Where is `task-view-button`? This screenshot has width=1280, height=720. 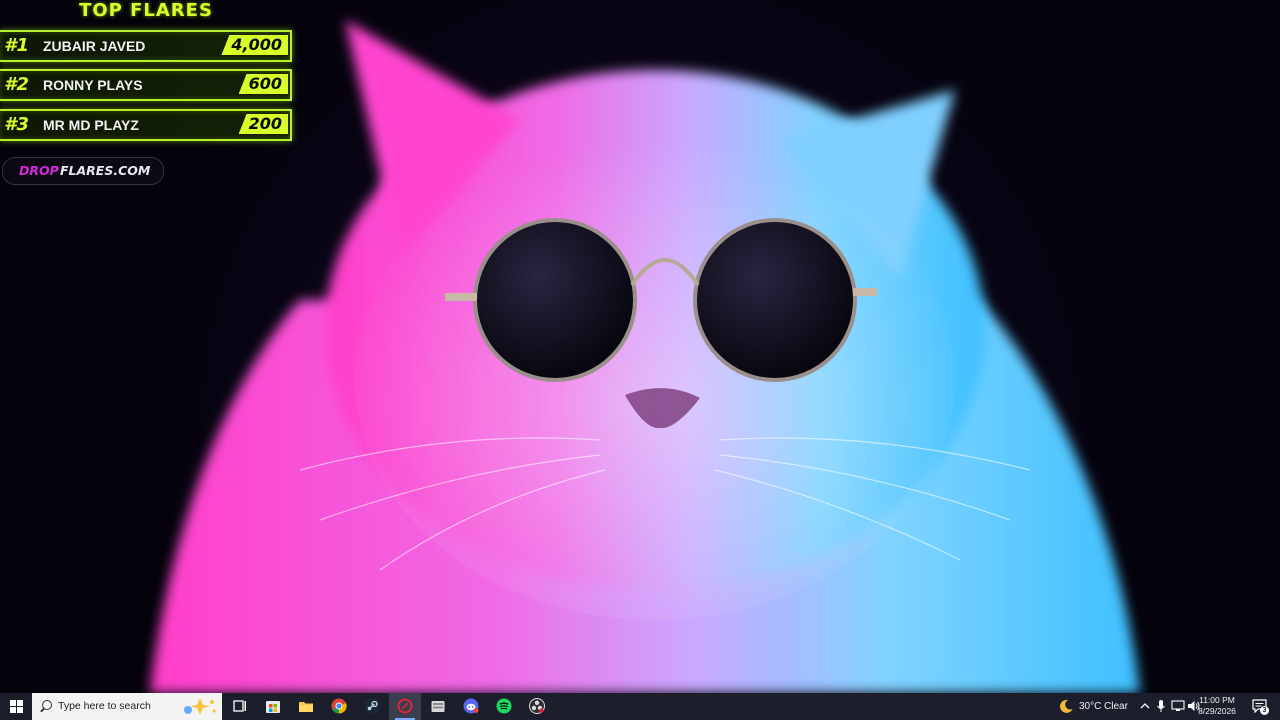 task-view-button is located at coordinates (240, 706).